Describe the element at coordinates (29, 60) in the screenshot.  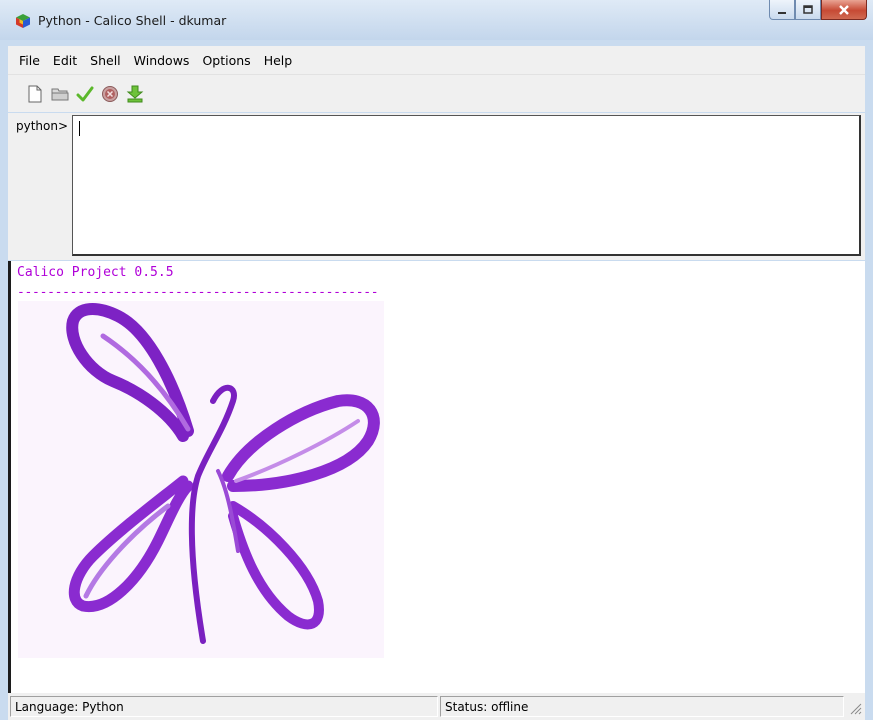
I see `menu-file: File` at that location.